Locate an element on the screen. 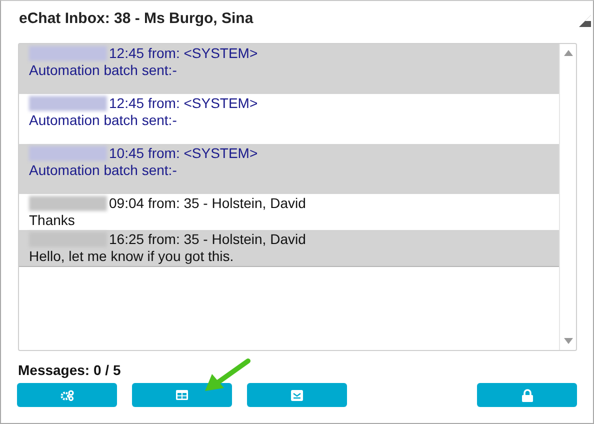 This screenshot has width=594, height=424. table-icon is located at coordinates (182, 395).